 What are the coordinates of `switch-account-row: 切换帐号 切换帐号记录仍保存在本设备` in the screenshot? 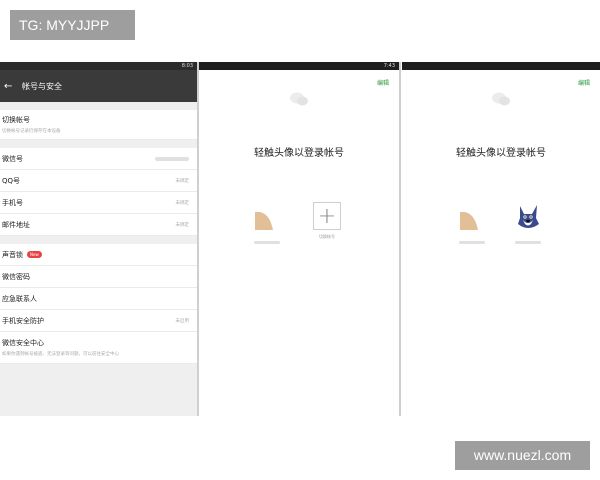 It's located at (98, 125).